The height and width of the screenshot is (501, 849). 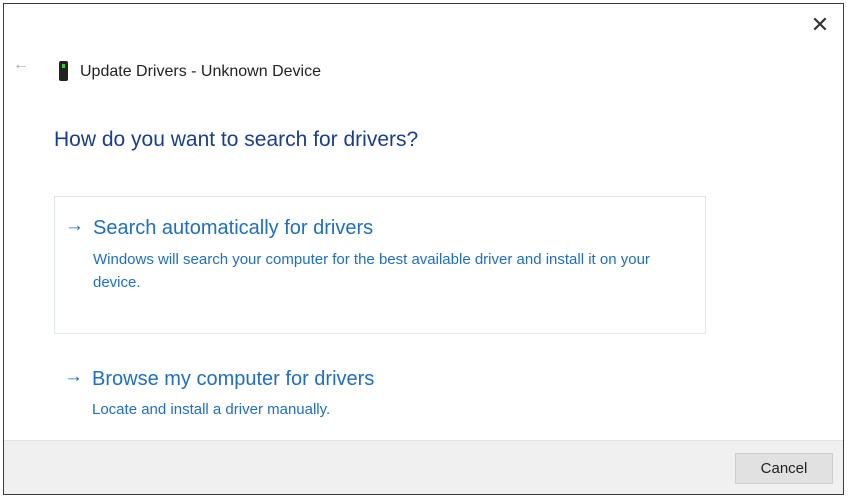 What do you see at coordinates (820, 25) in the screenshot?
I see `close-icon: ✕` at bounding box center [820, 25].